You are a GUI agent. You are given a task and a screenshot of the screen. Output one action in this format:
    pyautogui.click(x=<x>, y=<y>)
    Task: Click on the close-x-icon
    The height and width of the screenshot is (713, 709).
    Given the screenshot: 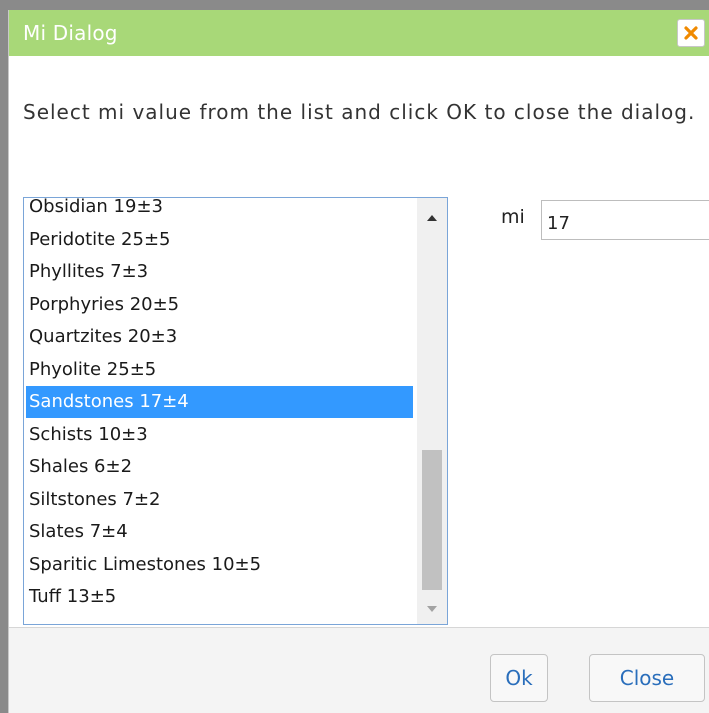 What is the action you would take?
    pyautogui.click(x=691, y=33)
    